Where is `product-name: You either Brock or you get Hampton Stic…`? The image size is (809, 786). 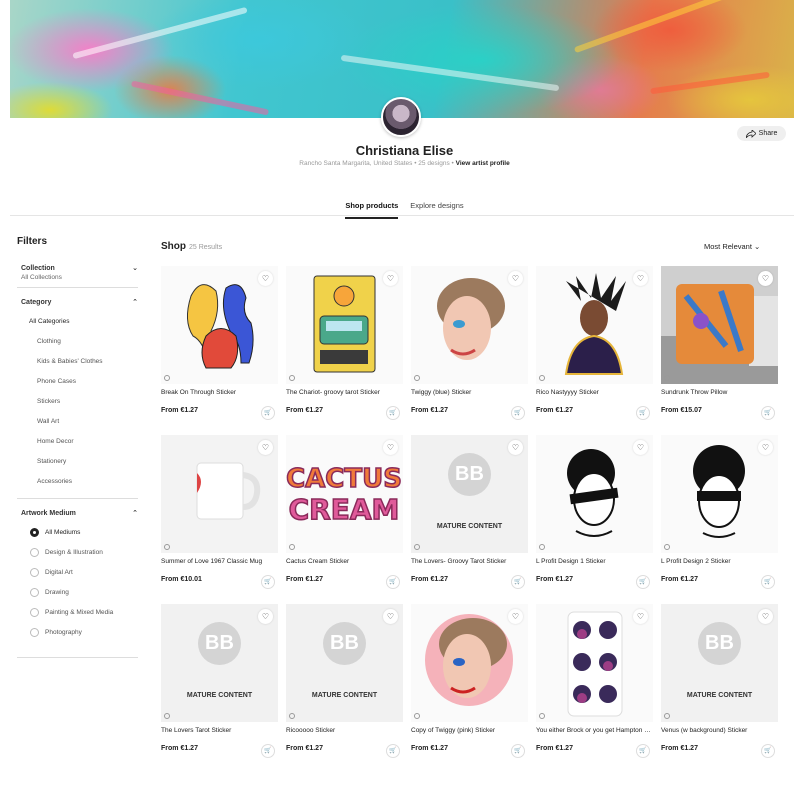
product-name: You either Brock or you get Hampton Stic… is located at coordinates (594, 730).